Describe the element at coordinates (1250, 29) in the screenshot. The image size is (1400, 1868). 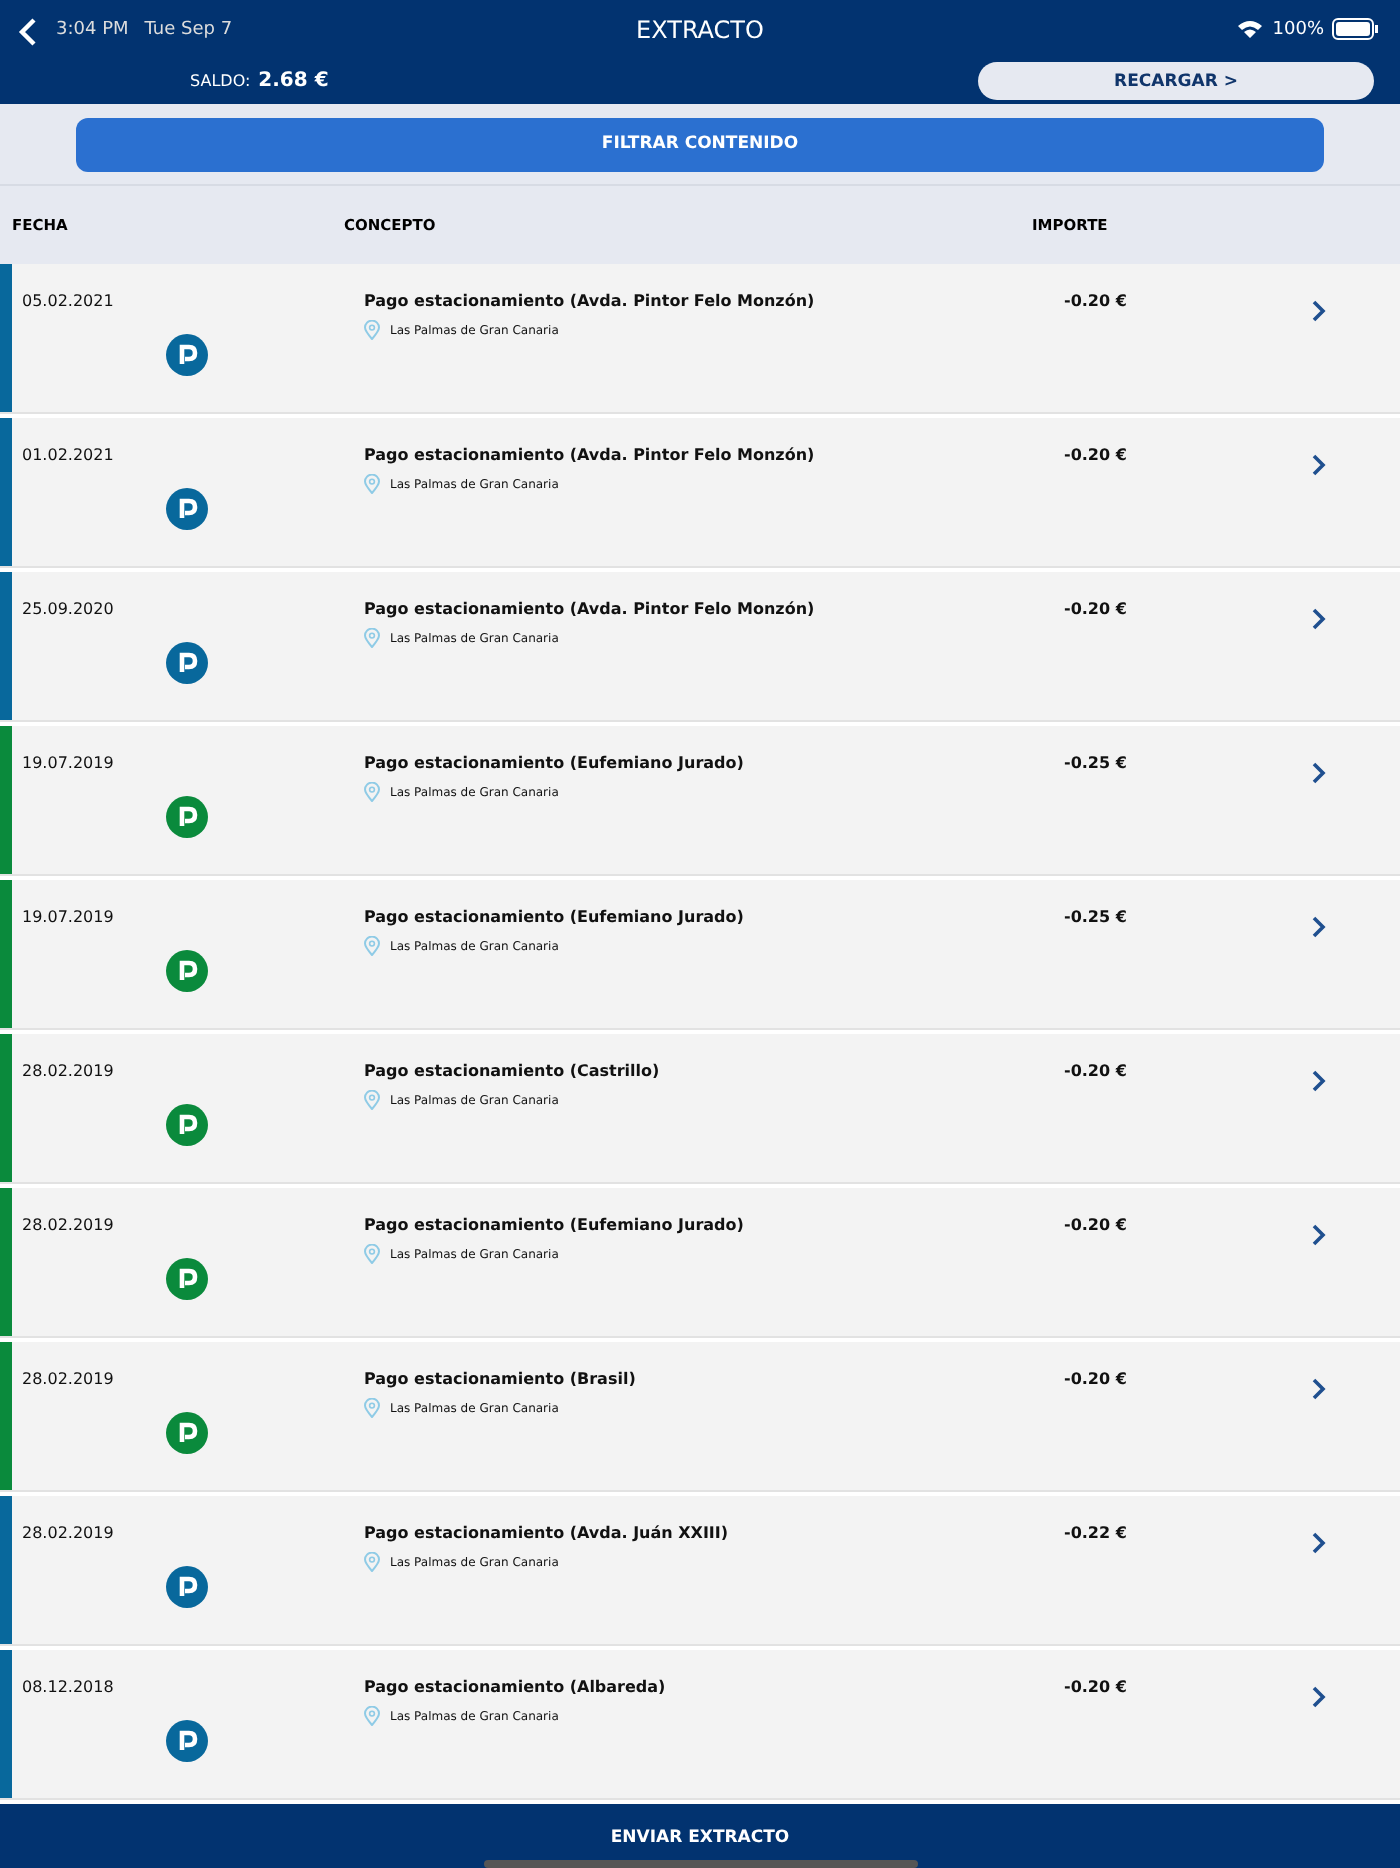
I see `wifi-icon` at that location.